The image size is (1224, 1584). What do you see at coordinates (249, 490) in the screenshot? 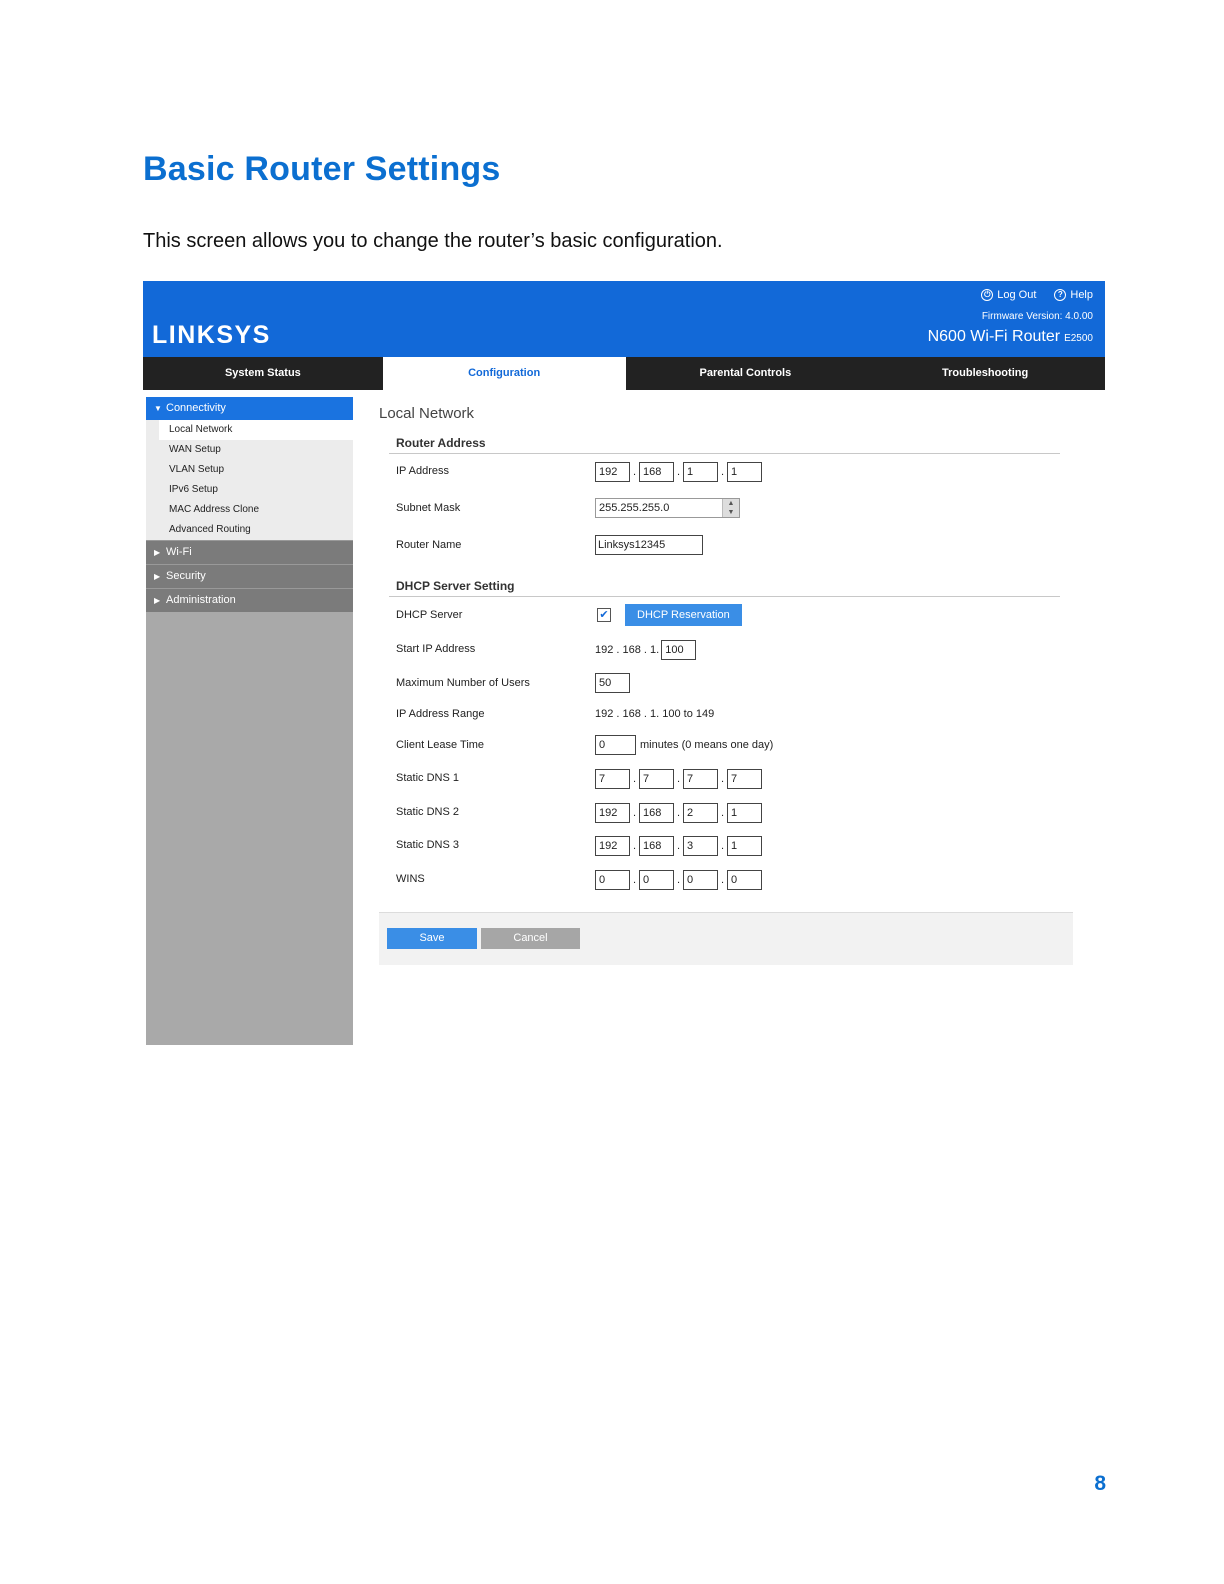
I see `sidebar-item-ipv6-setup: IPv6 Setup` at bounding box center [249, 490].